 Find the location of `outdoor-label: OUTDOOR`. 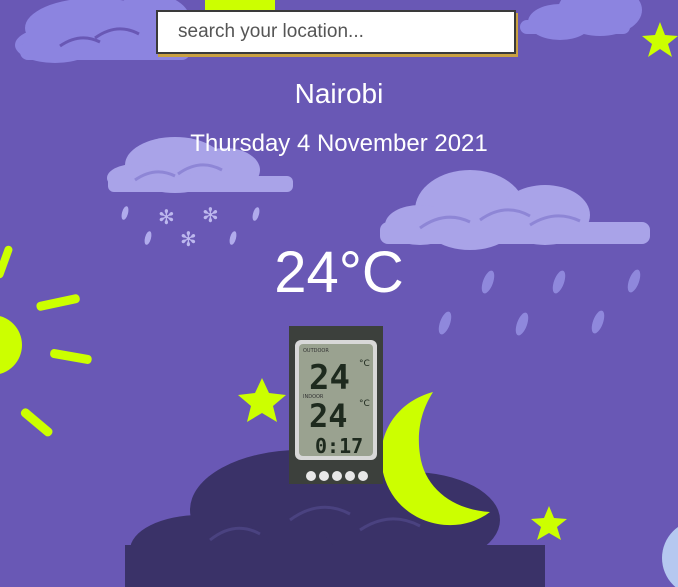

outdoor-label: OUTDOOR is located at coordinates (316, 351).